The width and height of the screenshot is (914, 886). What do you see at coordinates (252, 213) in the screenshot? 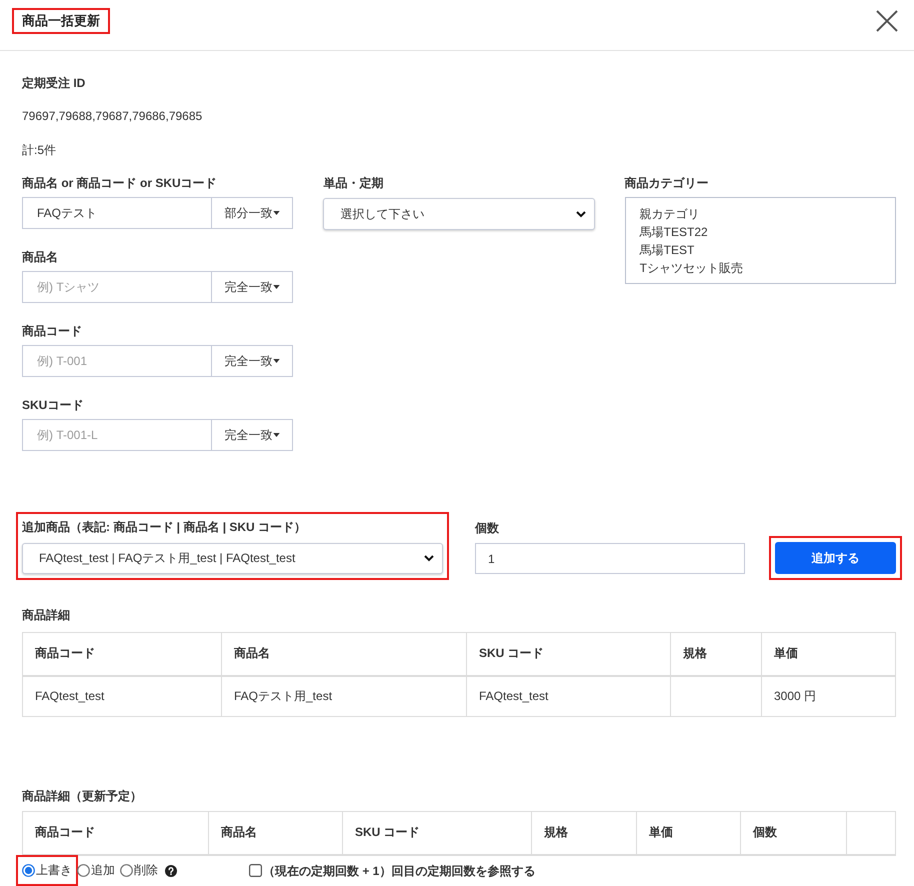
I see `match-dropdown: 部分一致` at bounding box center [252, 213].